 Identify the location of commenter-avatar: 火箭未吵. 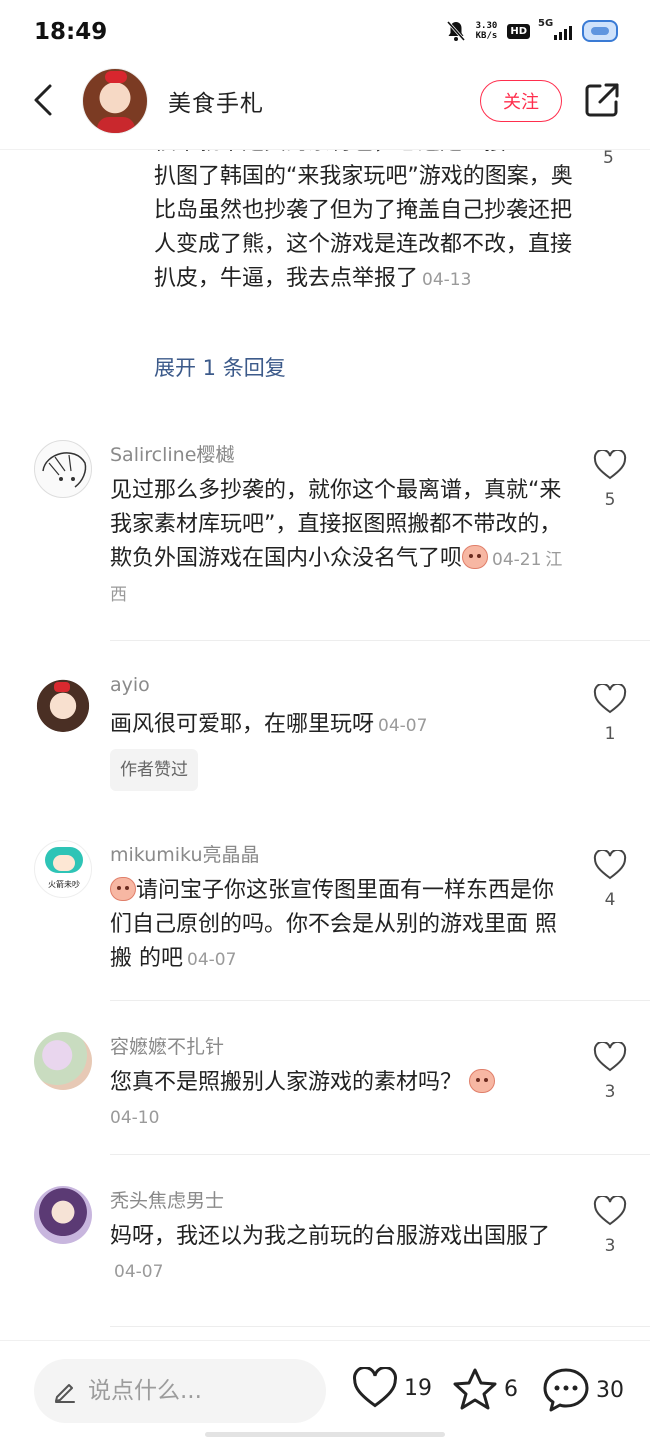
(63, 869).